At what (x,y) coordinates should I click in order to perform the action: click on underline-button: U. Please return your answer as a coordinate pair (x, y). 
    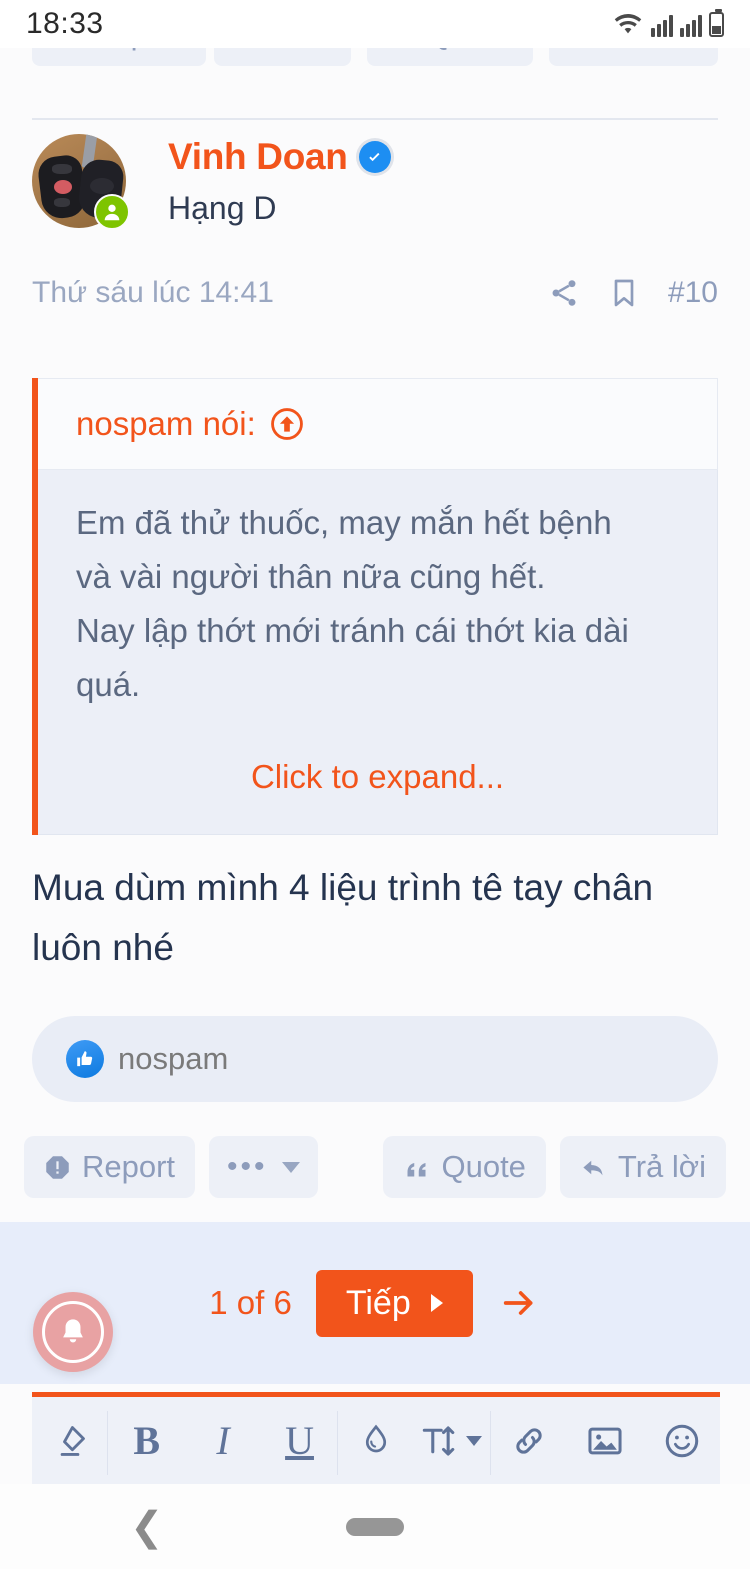
    Looking at the image, I should click on (300, 1440).